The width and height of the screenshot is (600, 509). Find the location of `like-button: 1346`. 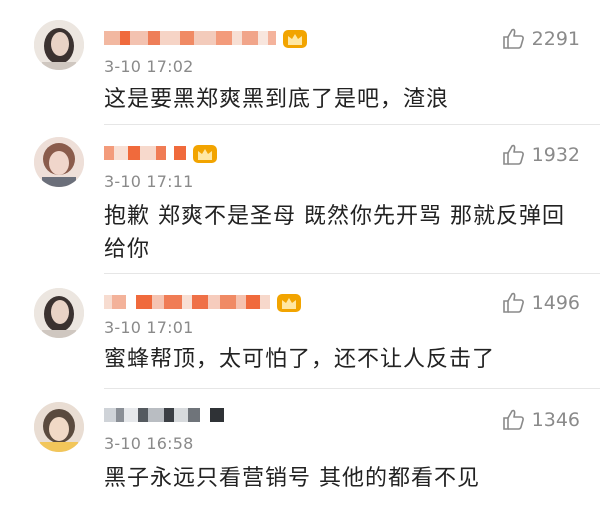

like-button: 1346 is located at coordinates (541, 420).